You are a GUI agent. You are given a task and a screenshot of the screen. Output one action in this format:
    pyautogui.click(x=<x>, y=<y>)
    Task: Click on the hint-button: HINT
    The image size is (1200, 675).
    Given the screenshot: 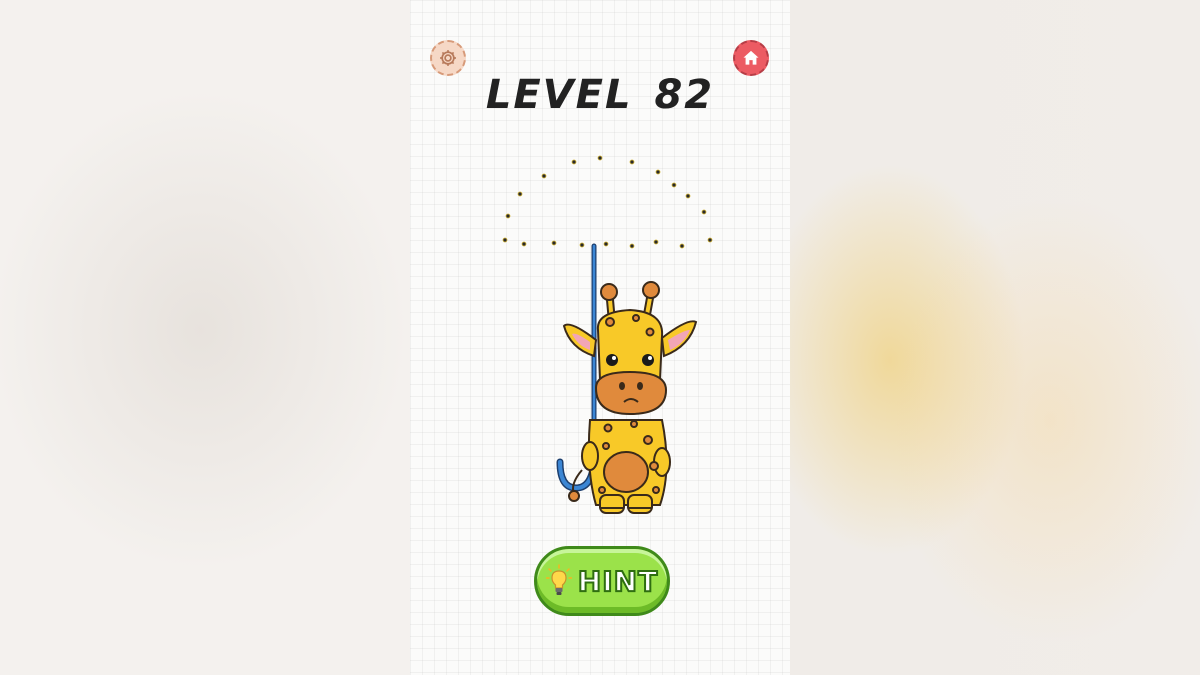 What is the action you would take?
    pyautogui.click(x=602, y=581)
    